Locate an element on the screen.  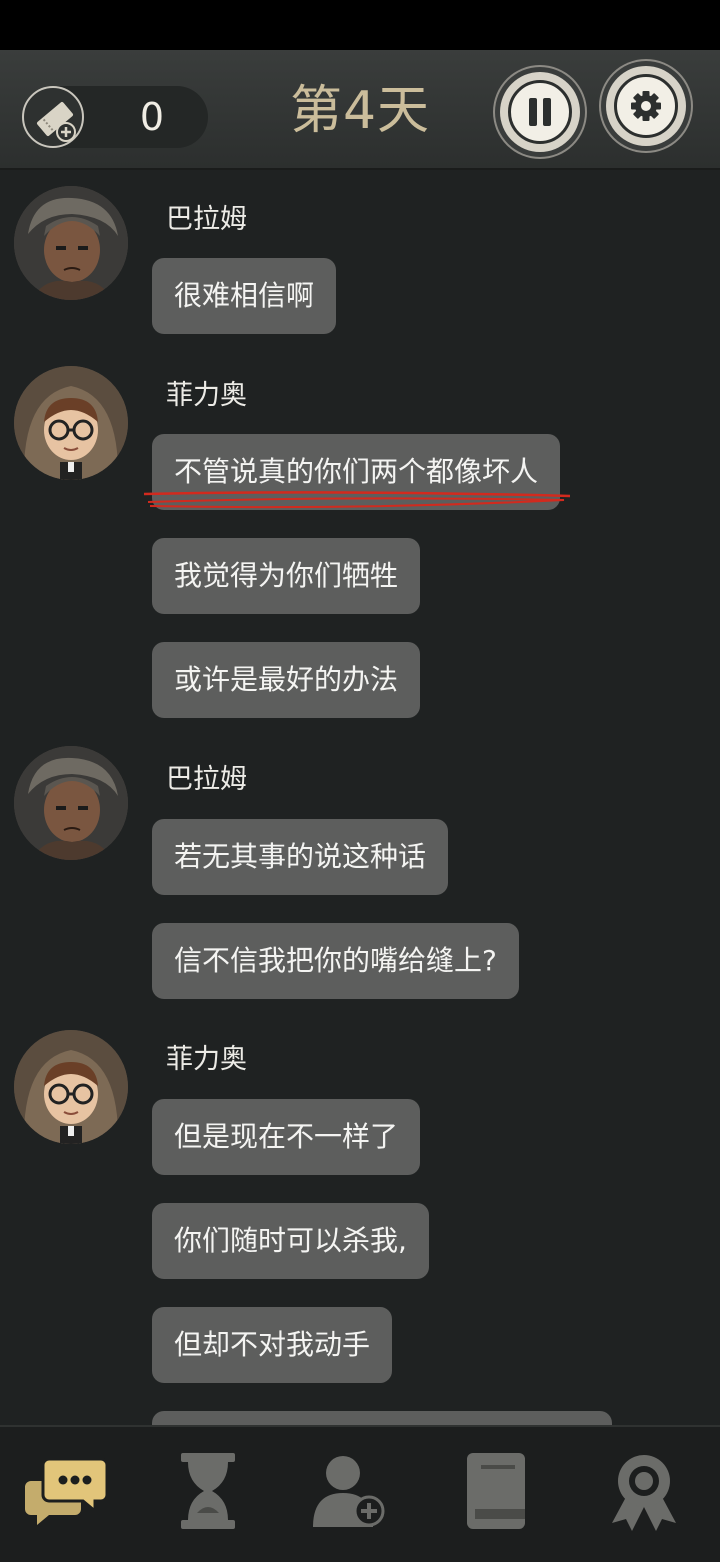
nav-book is located at coordinates (496, 1496).